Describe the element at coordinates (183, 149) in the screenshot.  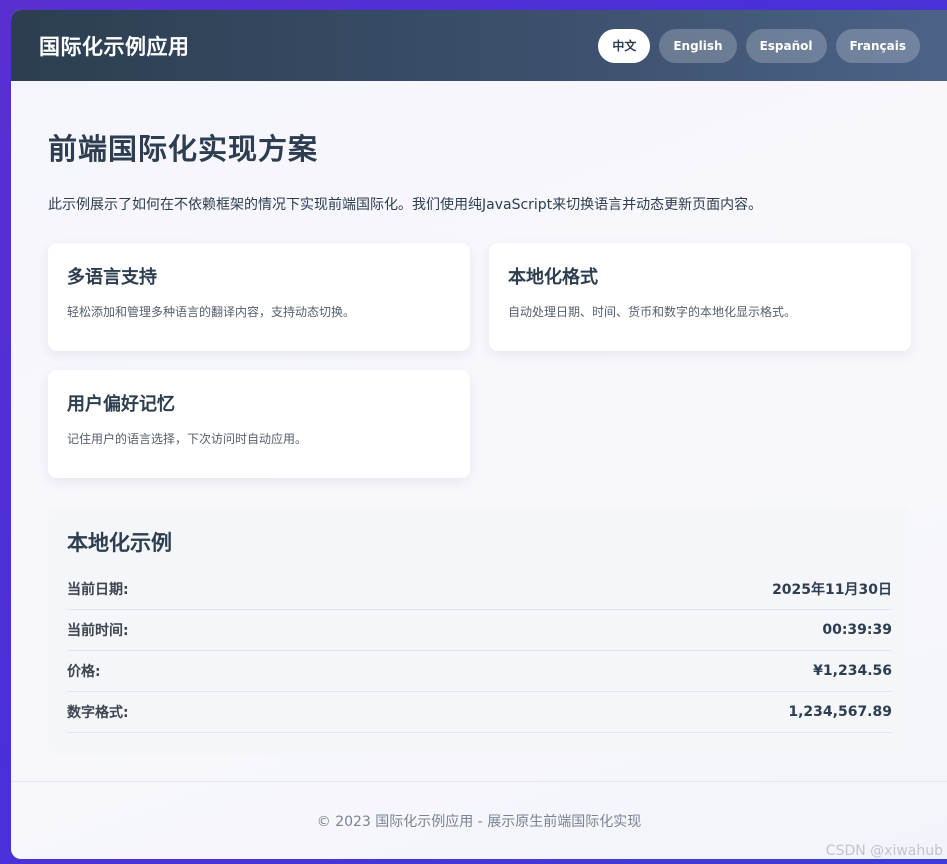
I see `page-title: 前端国际化实现方案` at that location.